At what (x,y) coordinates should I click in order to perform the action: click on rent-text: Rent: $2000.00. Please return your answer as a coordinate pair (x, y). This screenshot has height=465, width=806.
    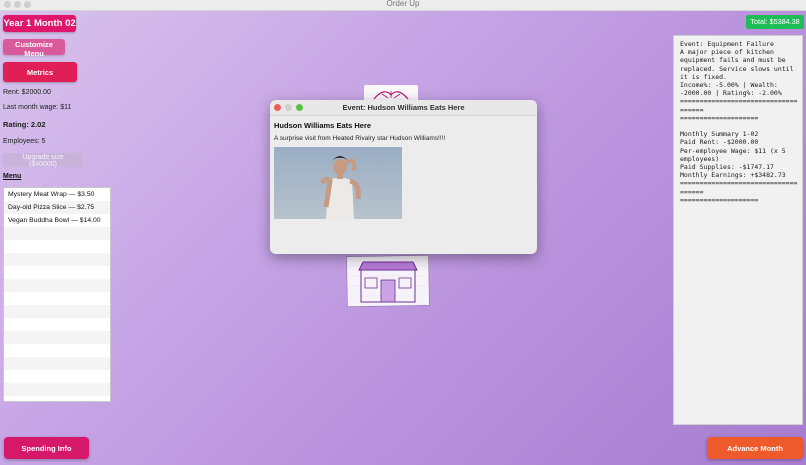
    Looking at the image, I should click on (27, 92).